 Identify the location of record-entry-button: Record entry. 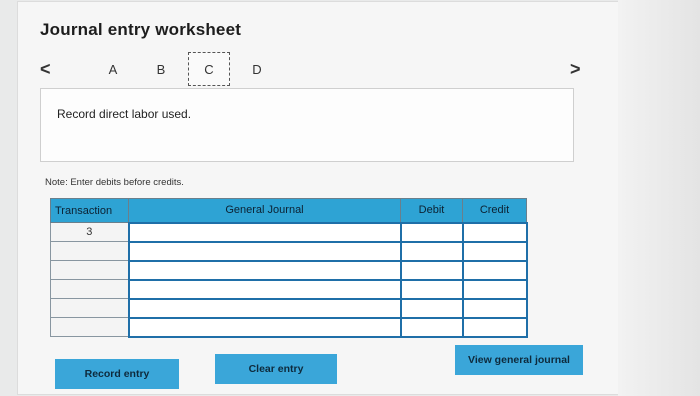
(117, 374).